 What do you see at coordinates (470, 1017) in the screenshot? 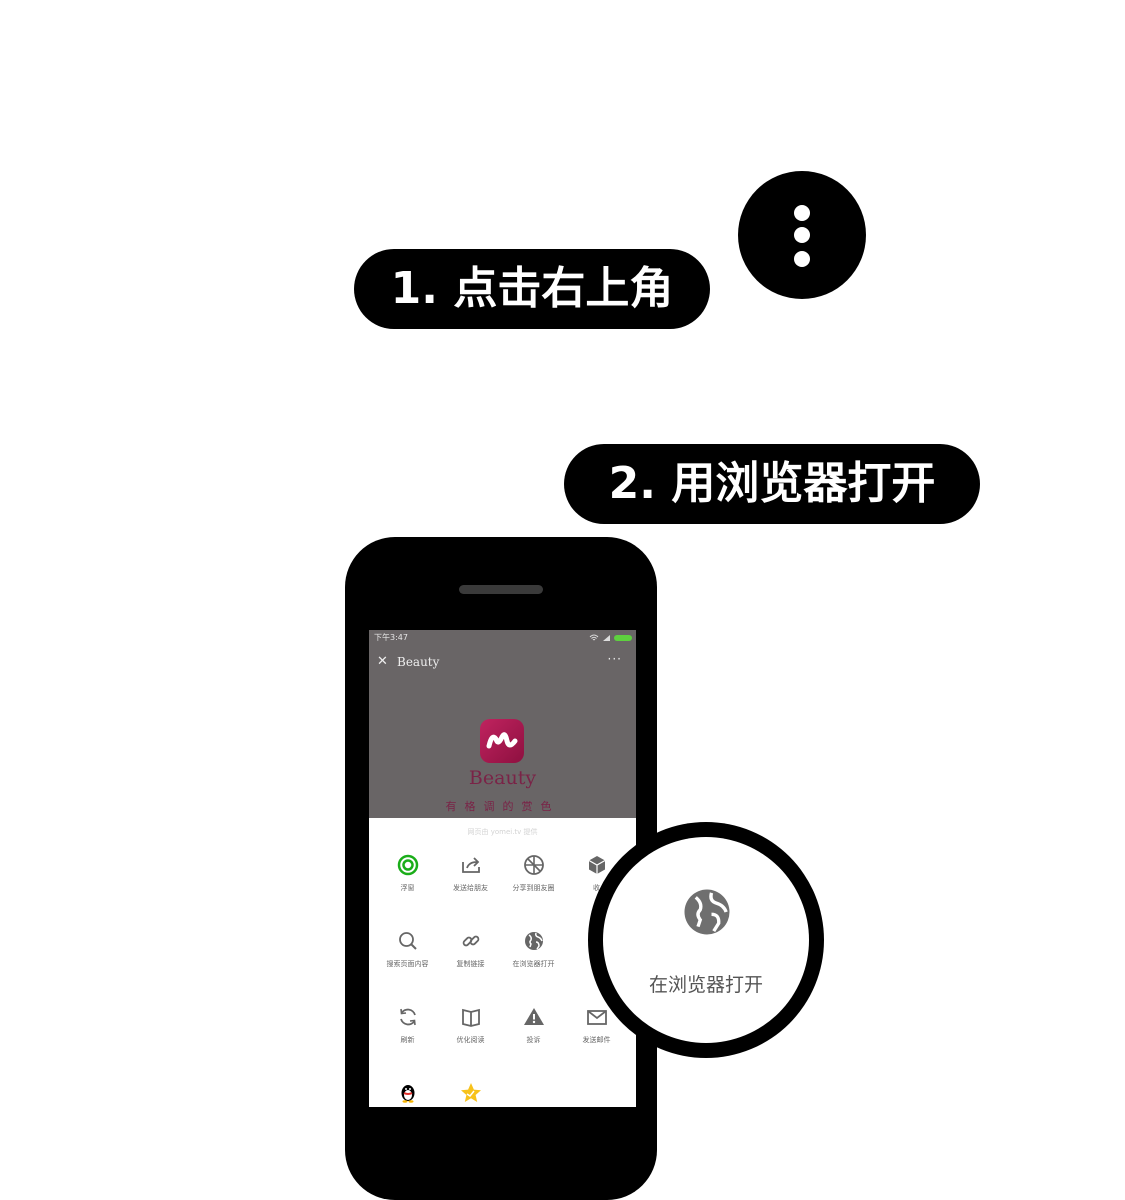
I see `book-icon` at bounding box center [470, 1017].